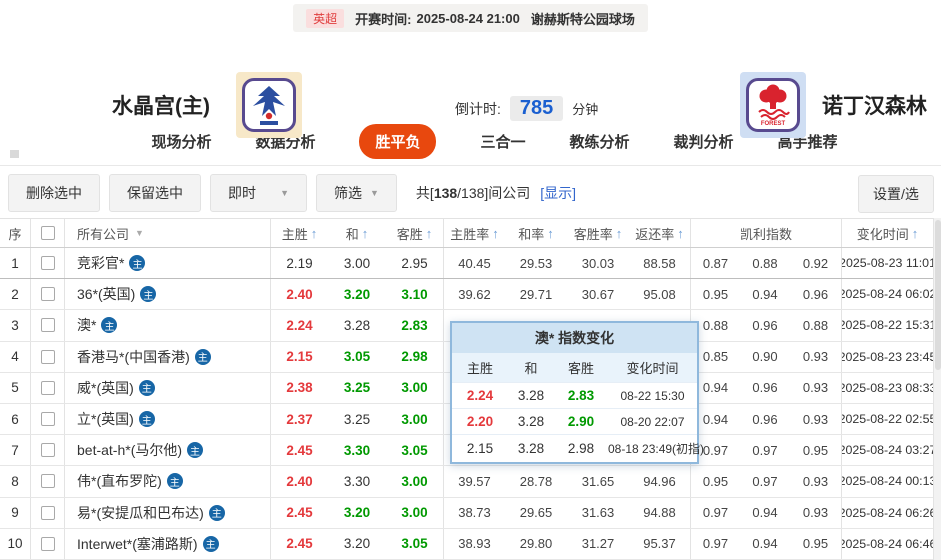 This screenshot has height=560, width=941. What do you see at coordinates (167, 233) in the screenshot?
I see `header-company: 所有公司 ▼` at bounding box center [167, 233].